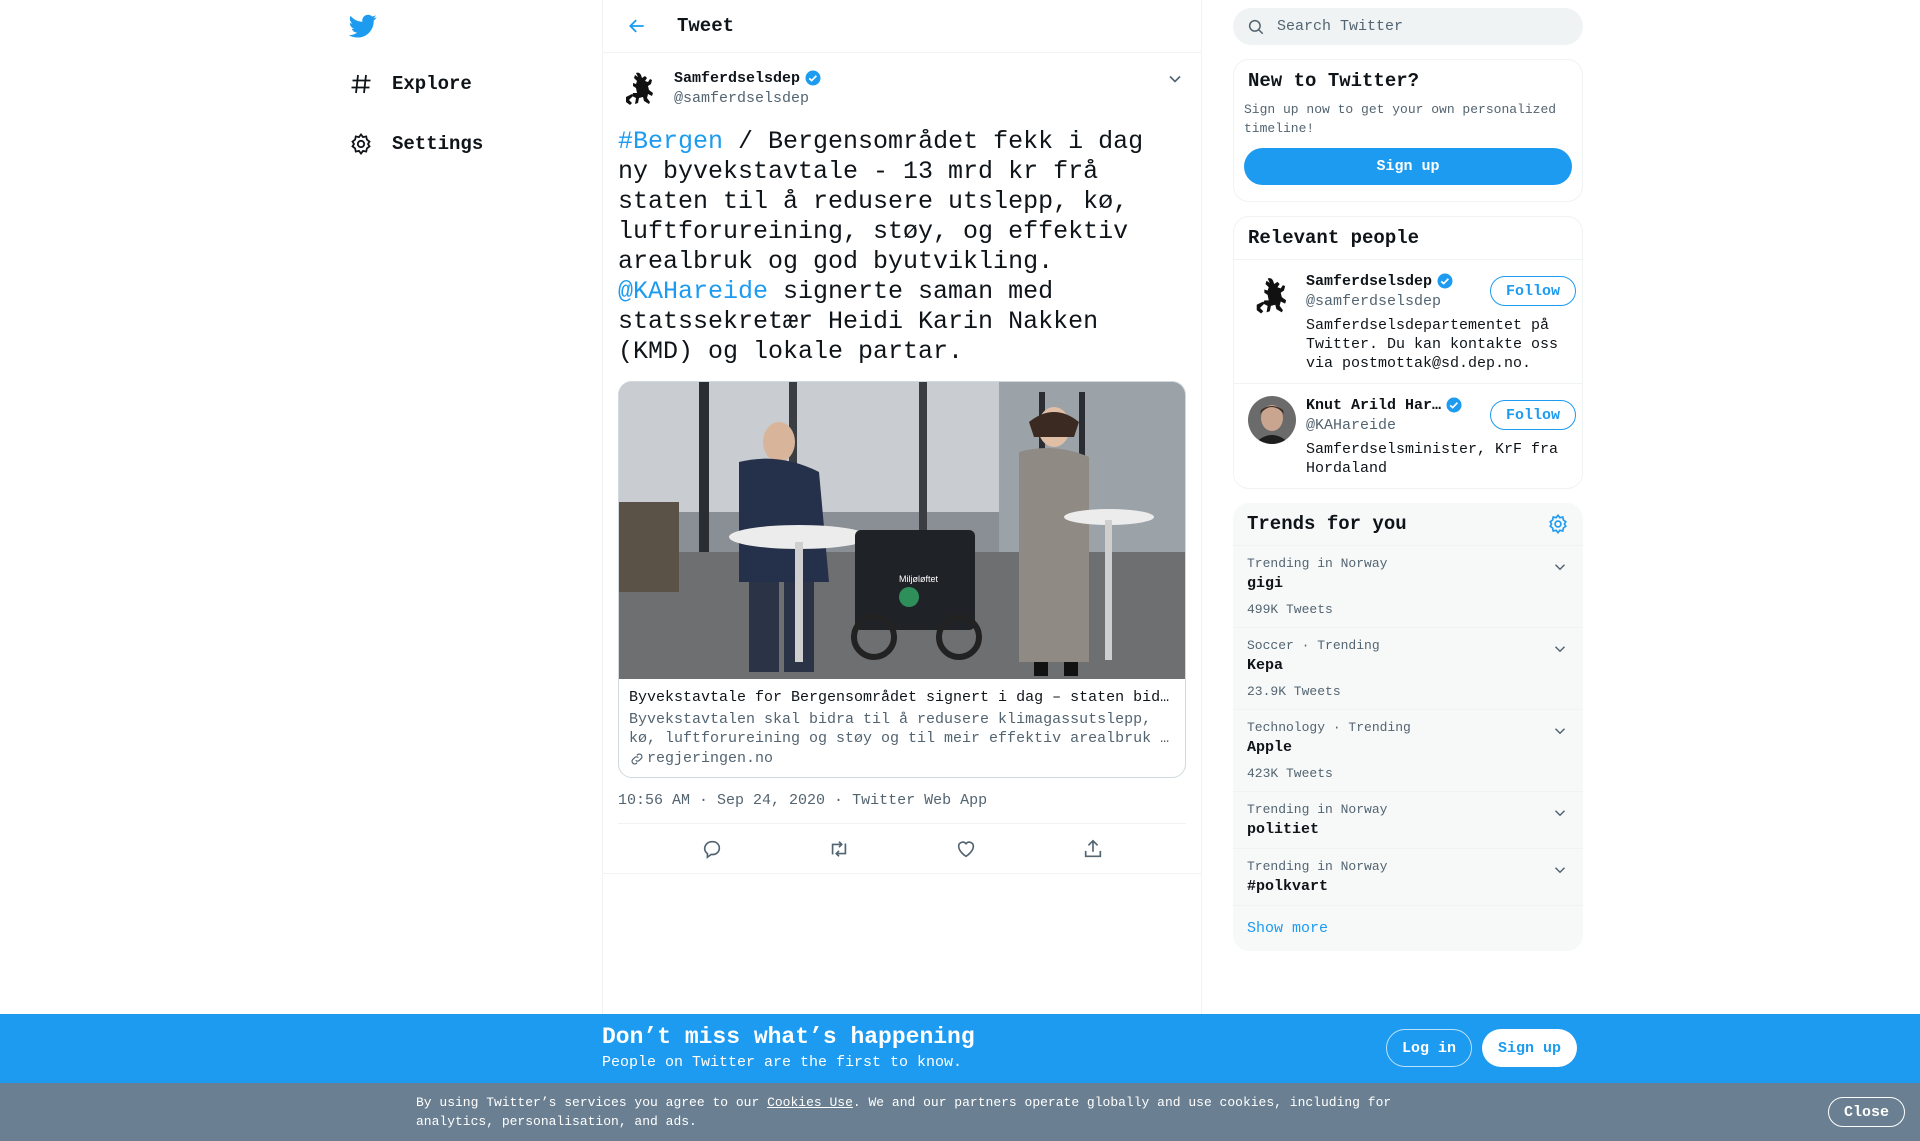 The width and height of the screenshot is (1920, 1141). I want to click on author-avatar, so click(640, 89).